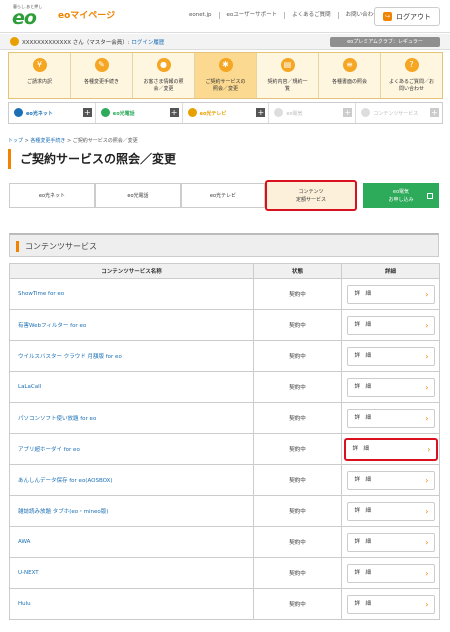  I want to click on table-row: あんしんデータ保存 for eo(AOSBOX) 契約中 詳 細 ›, so click(224, 480).